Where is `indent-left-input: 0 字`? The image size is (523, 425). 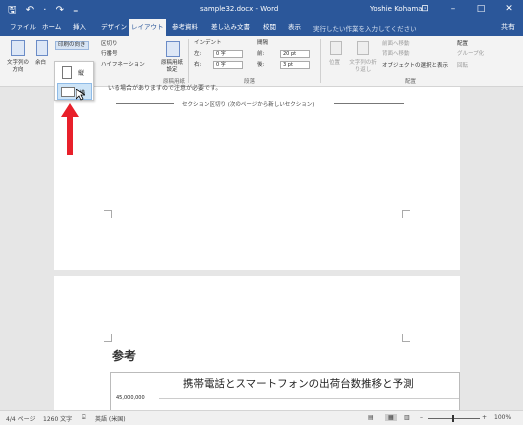 indent-left-input: 0 字 is located at coordinates (228, 54).